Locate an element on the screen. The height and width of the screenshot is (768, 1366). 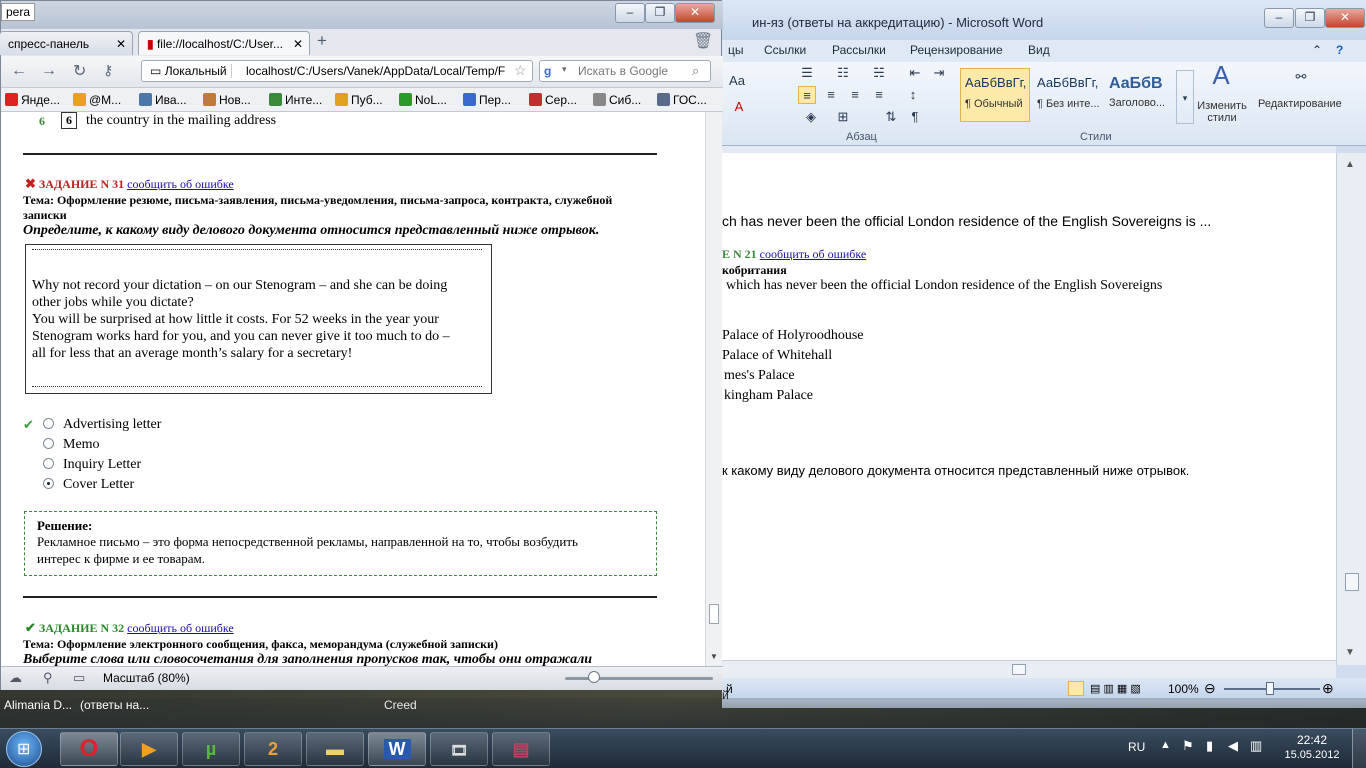
increase-indent-icon: ⇥ is located at coordinates (939, 73).